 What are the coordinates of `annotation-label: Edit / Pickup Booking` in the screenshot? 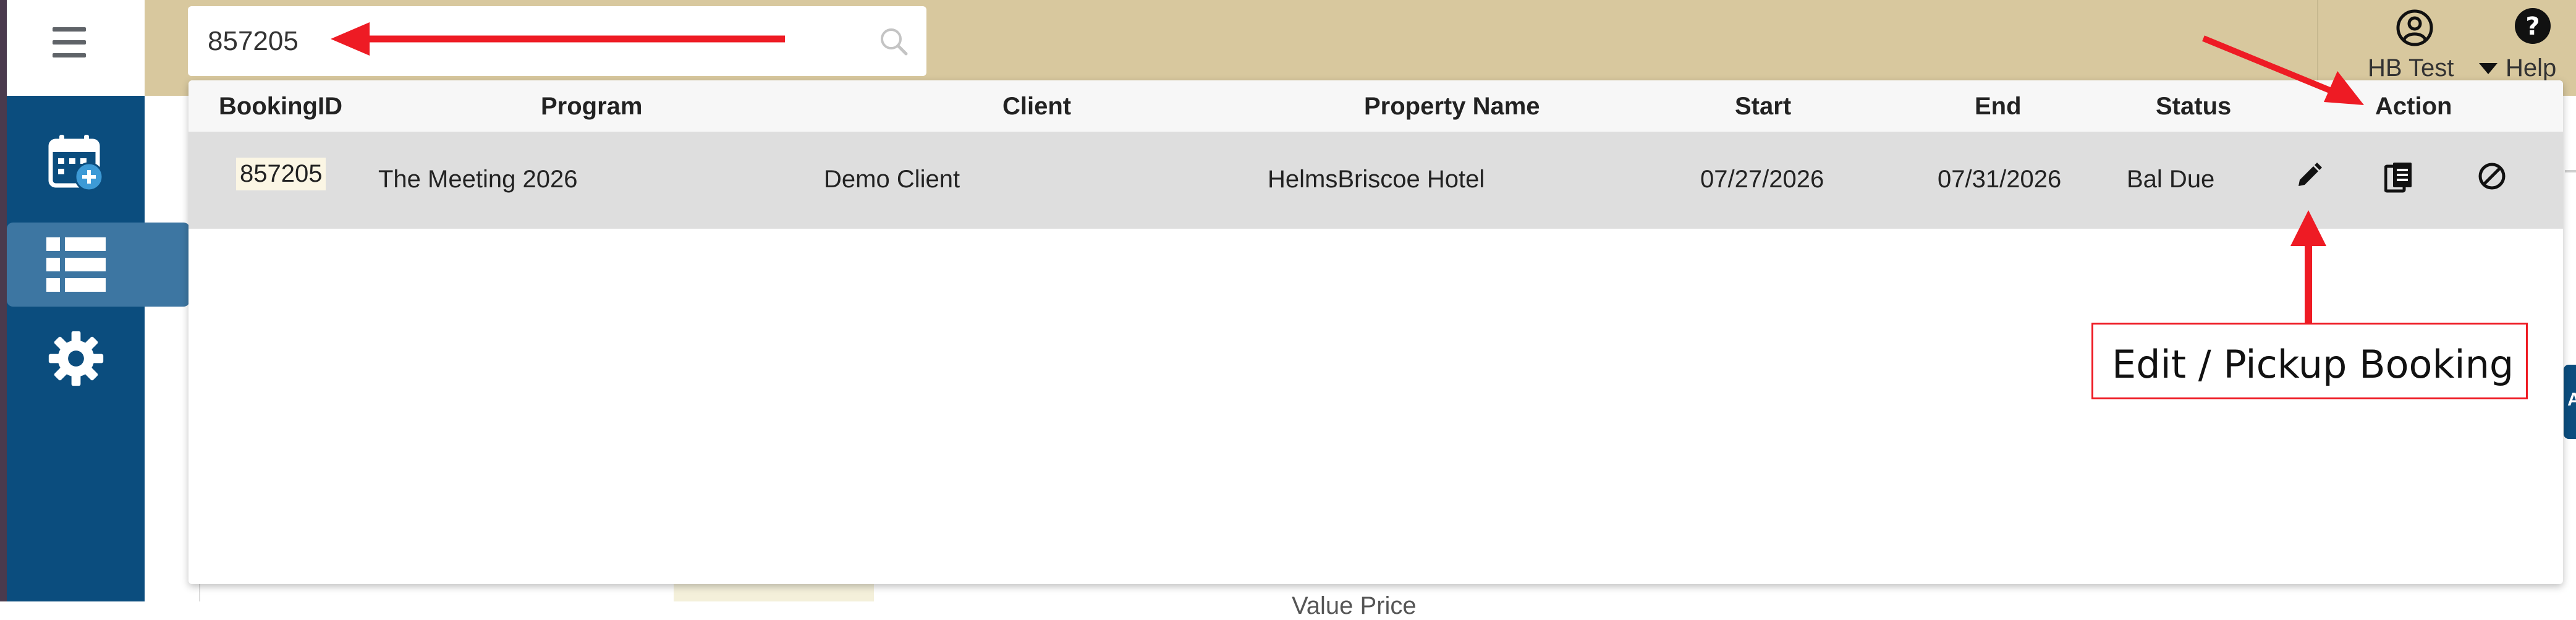 It's located at (2313, 364).